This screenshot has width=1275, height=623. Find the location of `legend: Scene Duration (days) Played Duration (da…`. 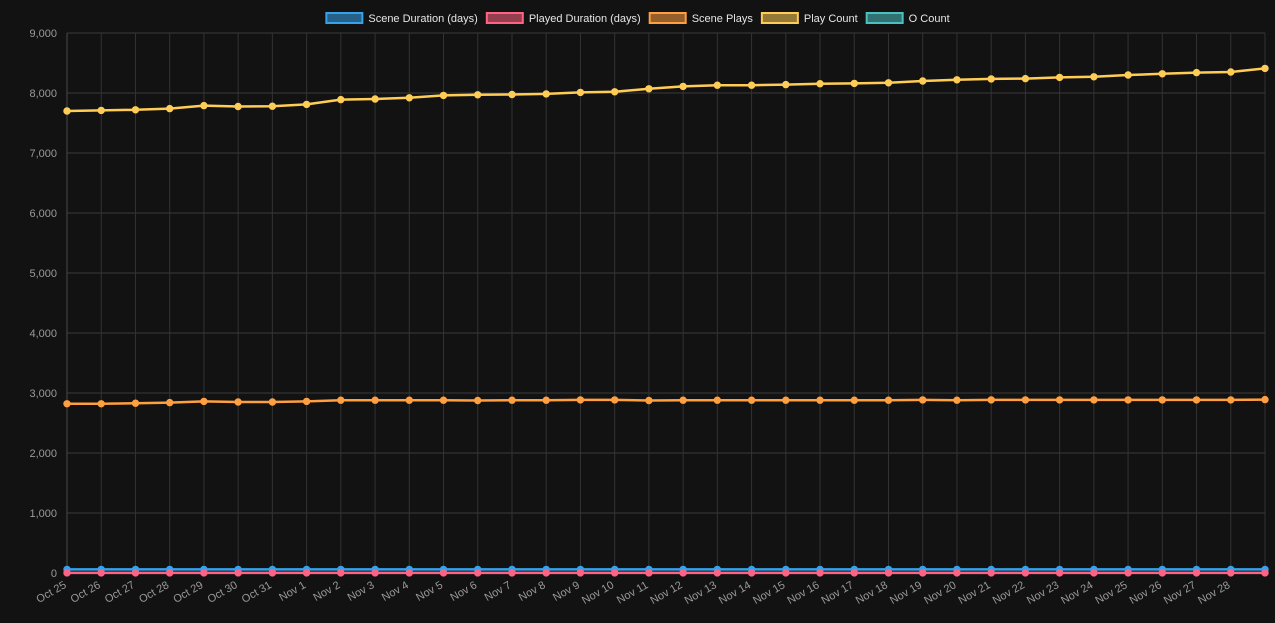

legend: Scene Duration (days) Played Duration (da… is located at coordinates (637, 18).